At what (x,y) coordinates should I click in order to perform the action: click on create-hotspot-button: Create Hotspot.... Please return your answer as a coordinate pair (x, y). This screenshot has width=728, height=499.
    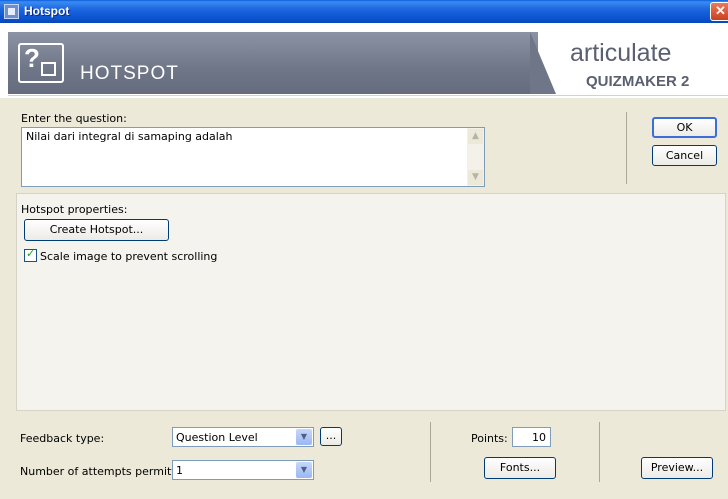
    Looking at the image, I should click on (96, 230).